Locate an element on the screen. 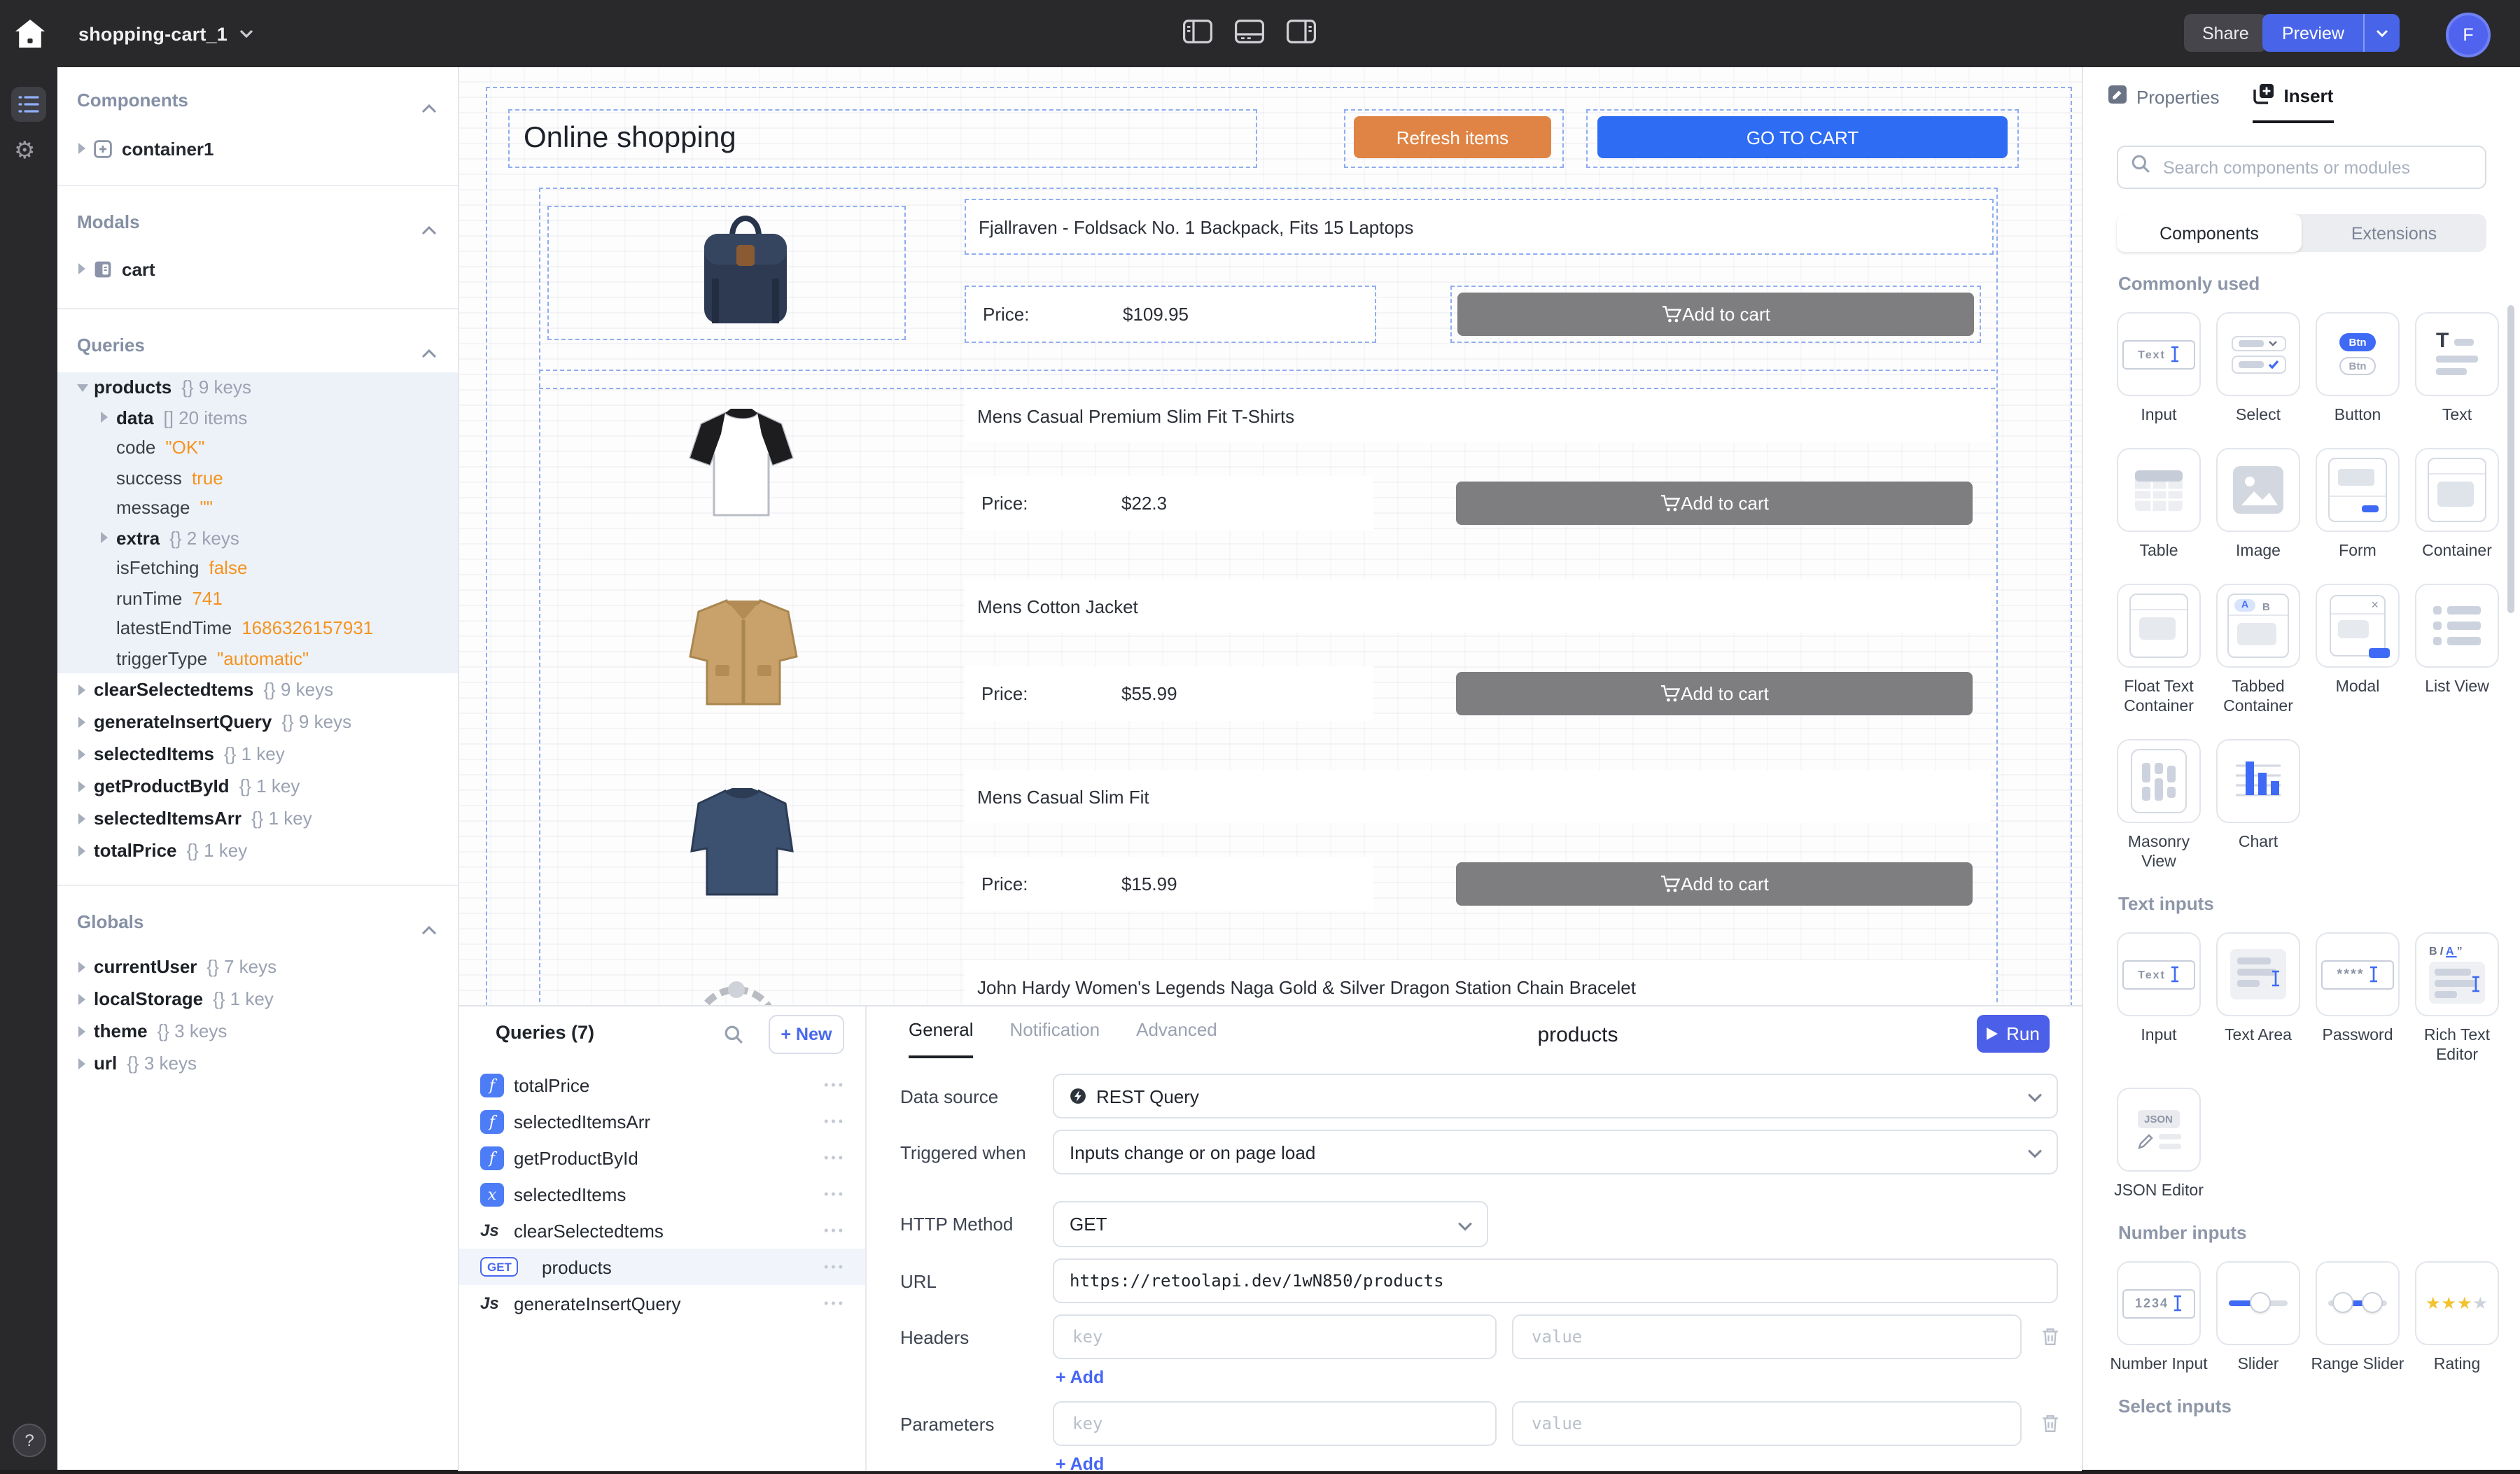 The height and width of the screenshot is (1474, 2520). component-card-range-slider: Range Slider is located at coordinates (2358, 1318).